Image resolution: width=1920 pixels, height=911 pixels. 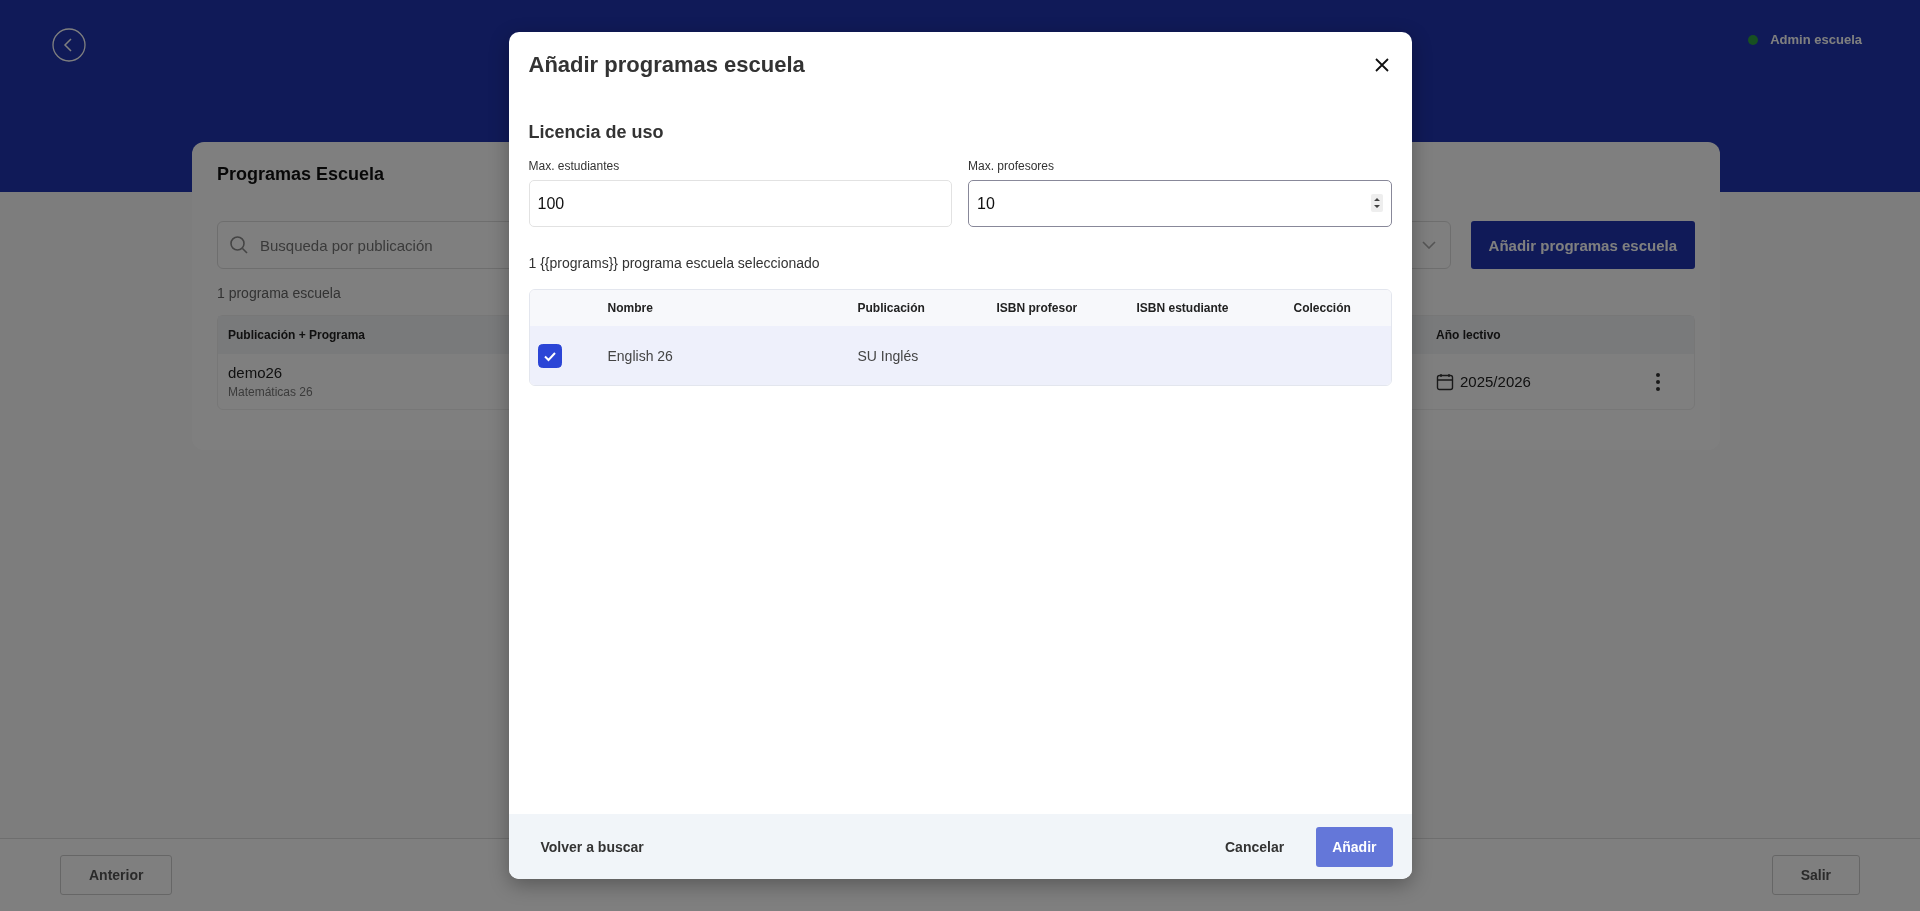 I want to click on section-title: Licencia de uso, so click(x=596, y=132).